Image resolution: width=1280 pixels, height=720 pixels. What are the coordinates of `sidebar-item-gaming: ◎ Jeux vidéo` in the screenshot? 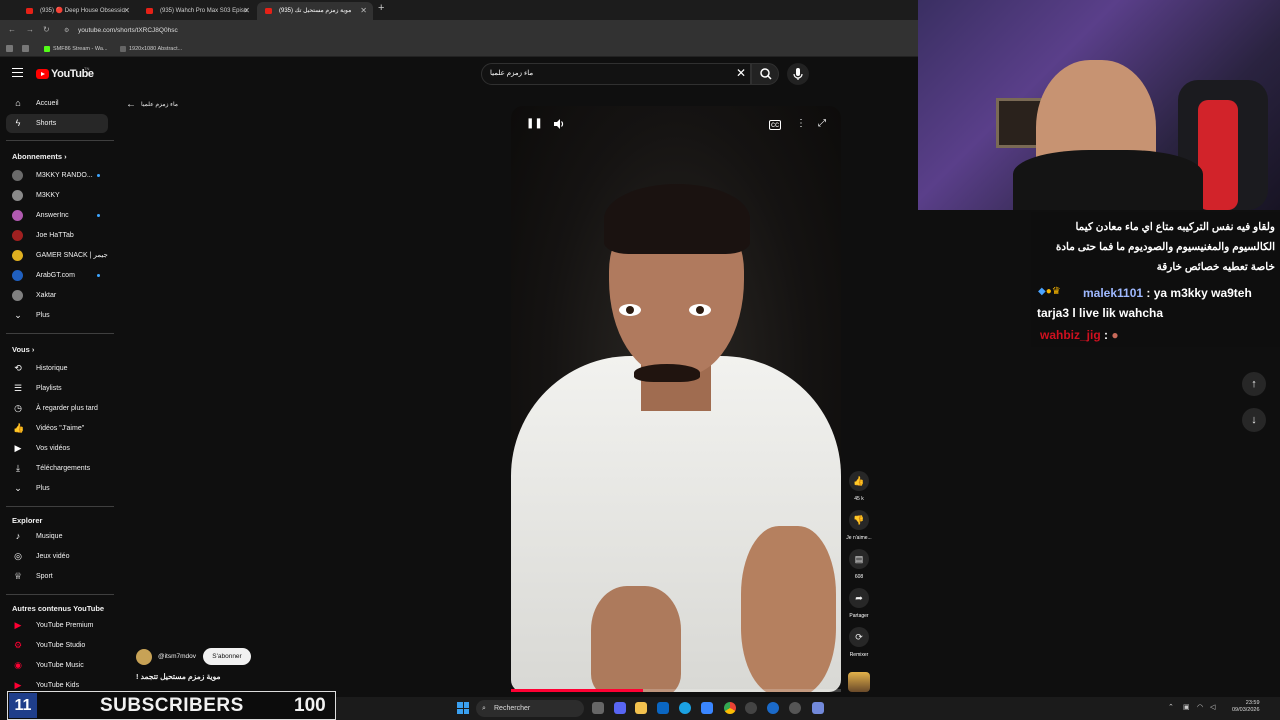 It's located at (57, 556).